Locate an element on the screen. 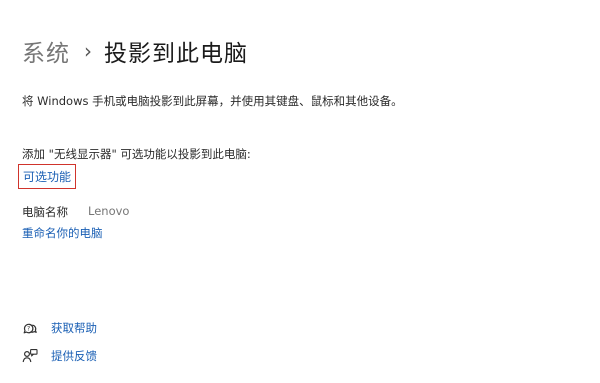  pc-name-row: 电脑名称 Lenovo is located at coordinates (75, 212).